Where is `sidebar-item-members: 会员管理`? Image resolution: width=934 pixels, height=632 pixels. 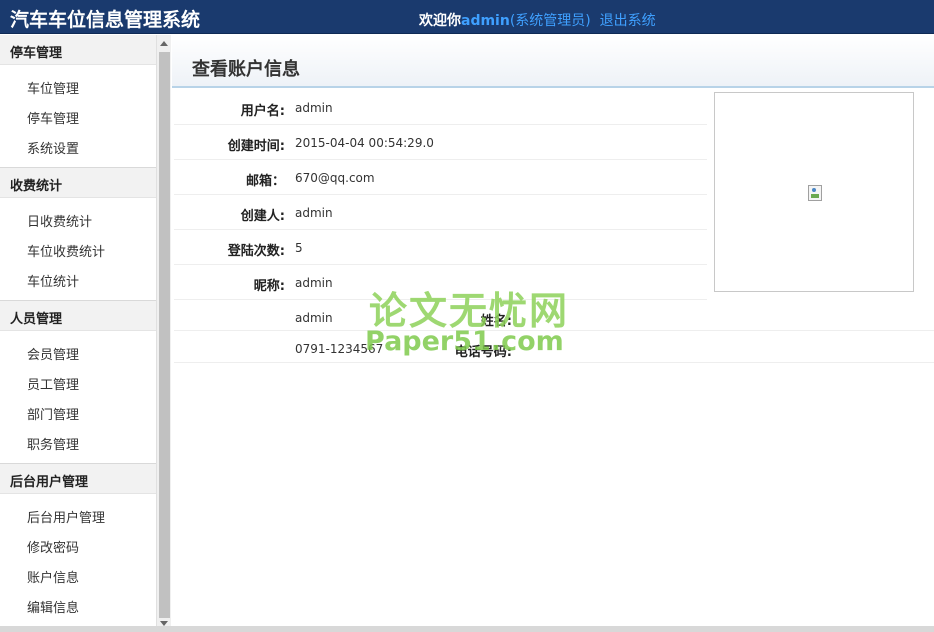 sidebar-item-members: 会员管理 is located at coordinates (78, 352).